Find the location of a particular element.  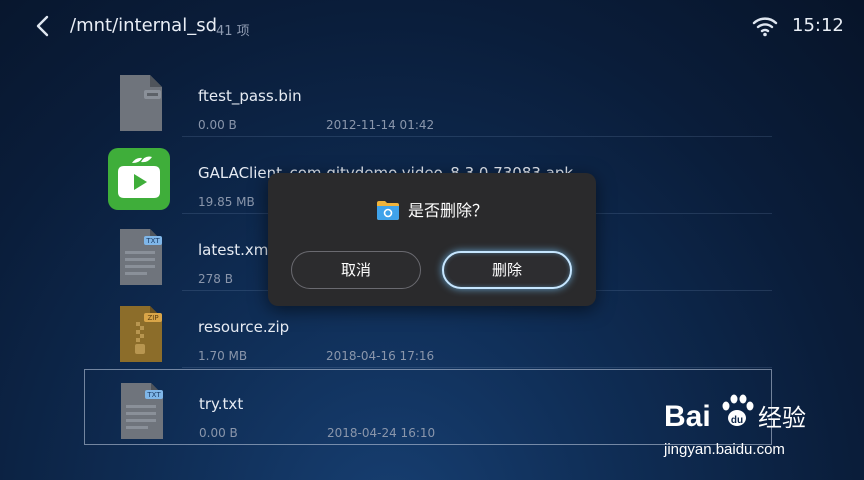

file-size: 1.70 MB is located at coordinates (223, 356).